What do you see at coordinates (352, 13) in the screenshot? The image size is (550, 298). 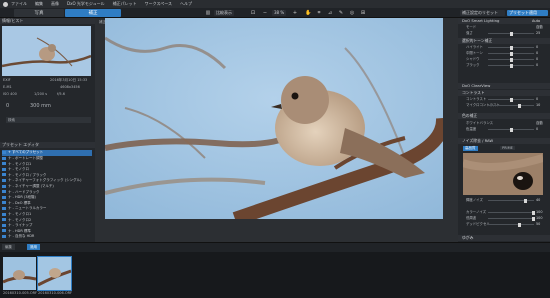 I see `white-balance-icon: ◎` at bounding box center [352, 13].